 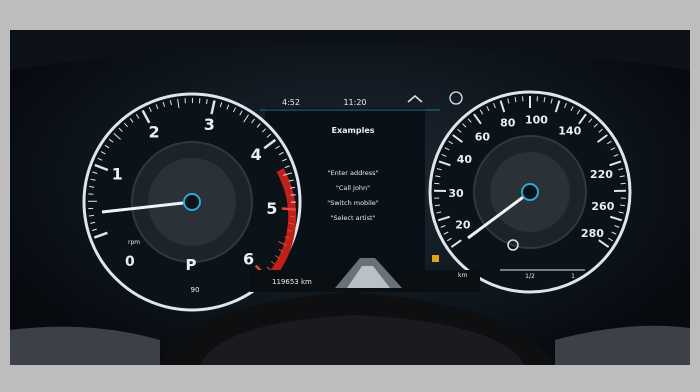 I want to click on voice-command-1: "Enter address", so click(x=352, y=173).